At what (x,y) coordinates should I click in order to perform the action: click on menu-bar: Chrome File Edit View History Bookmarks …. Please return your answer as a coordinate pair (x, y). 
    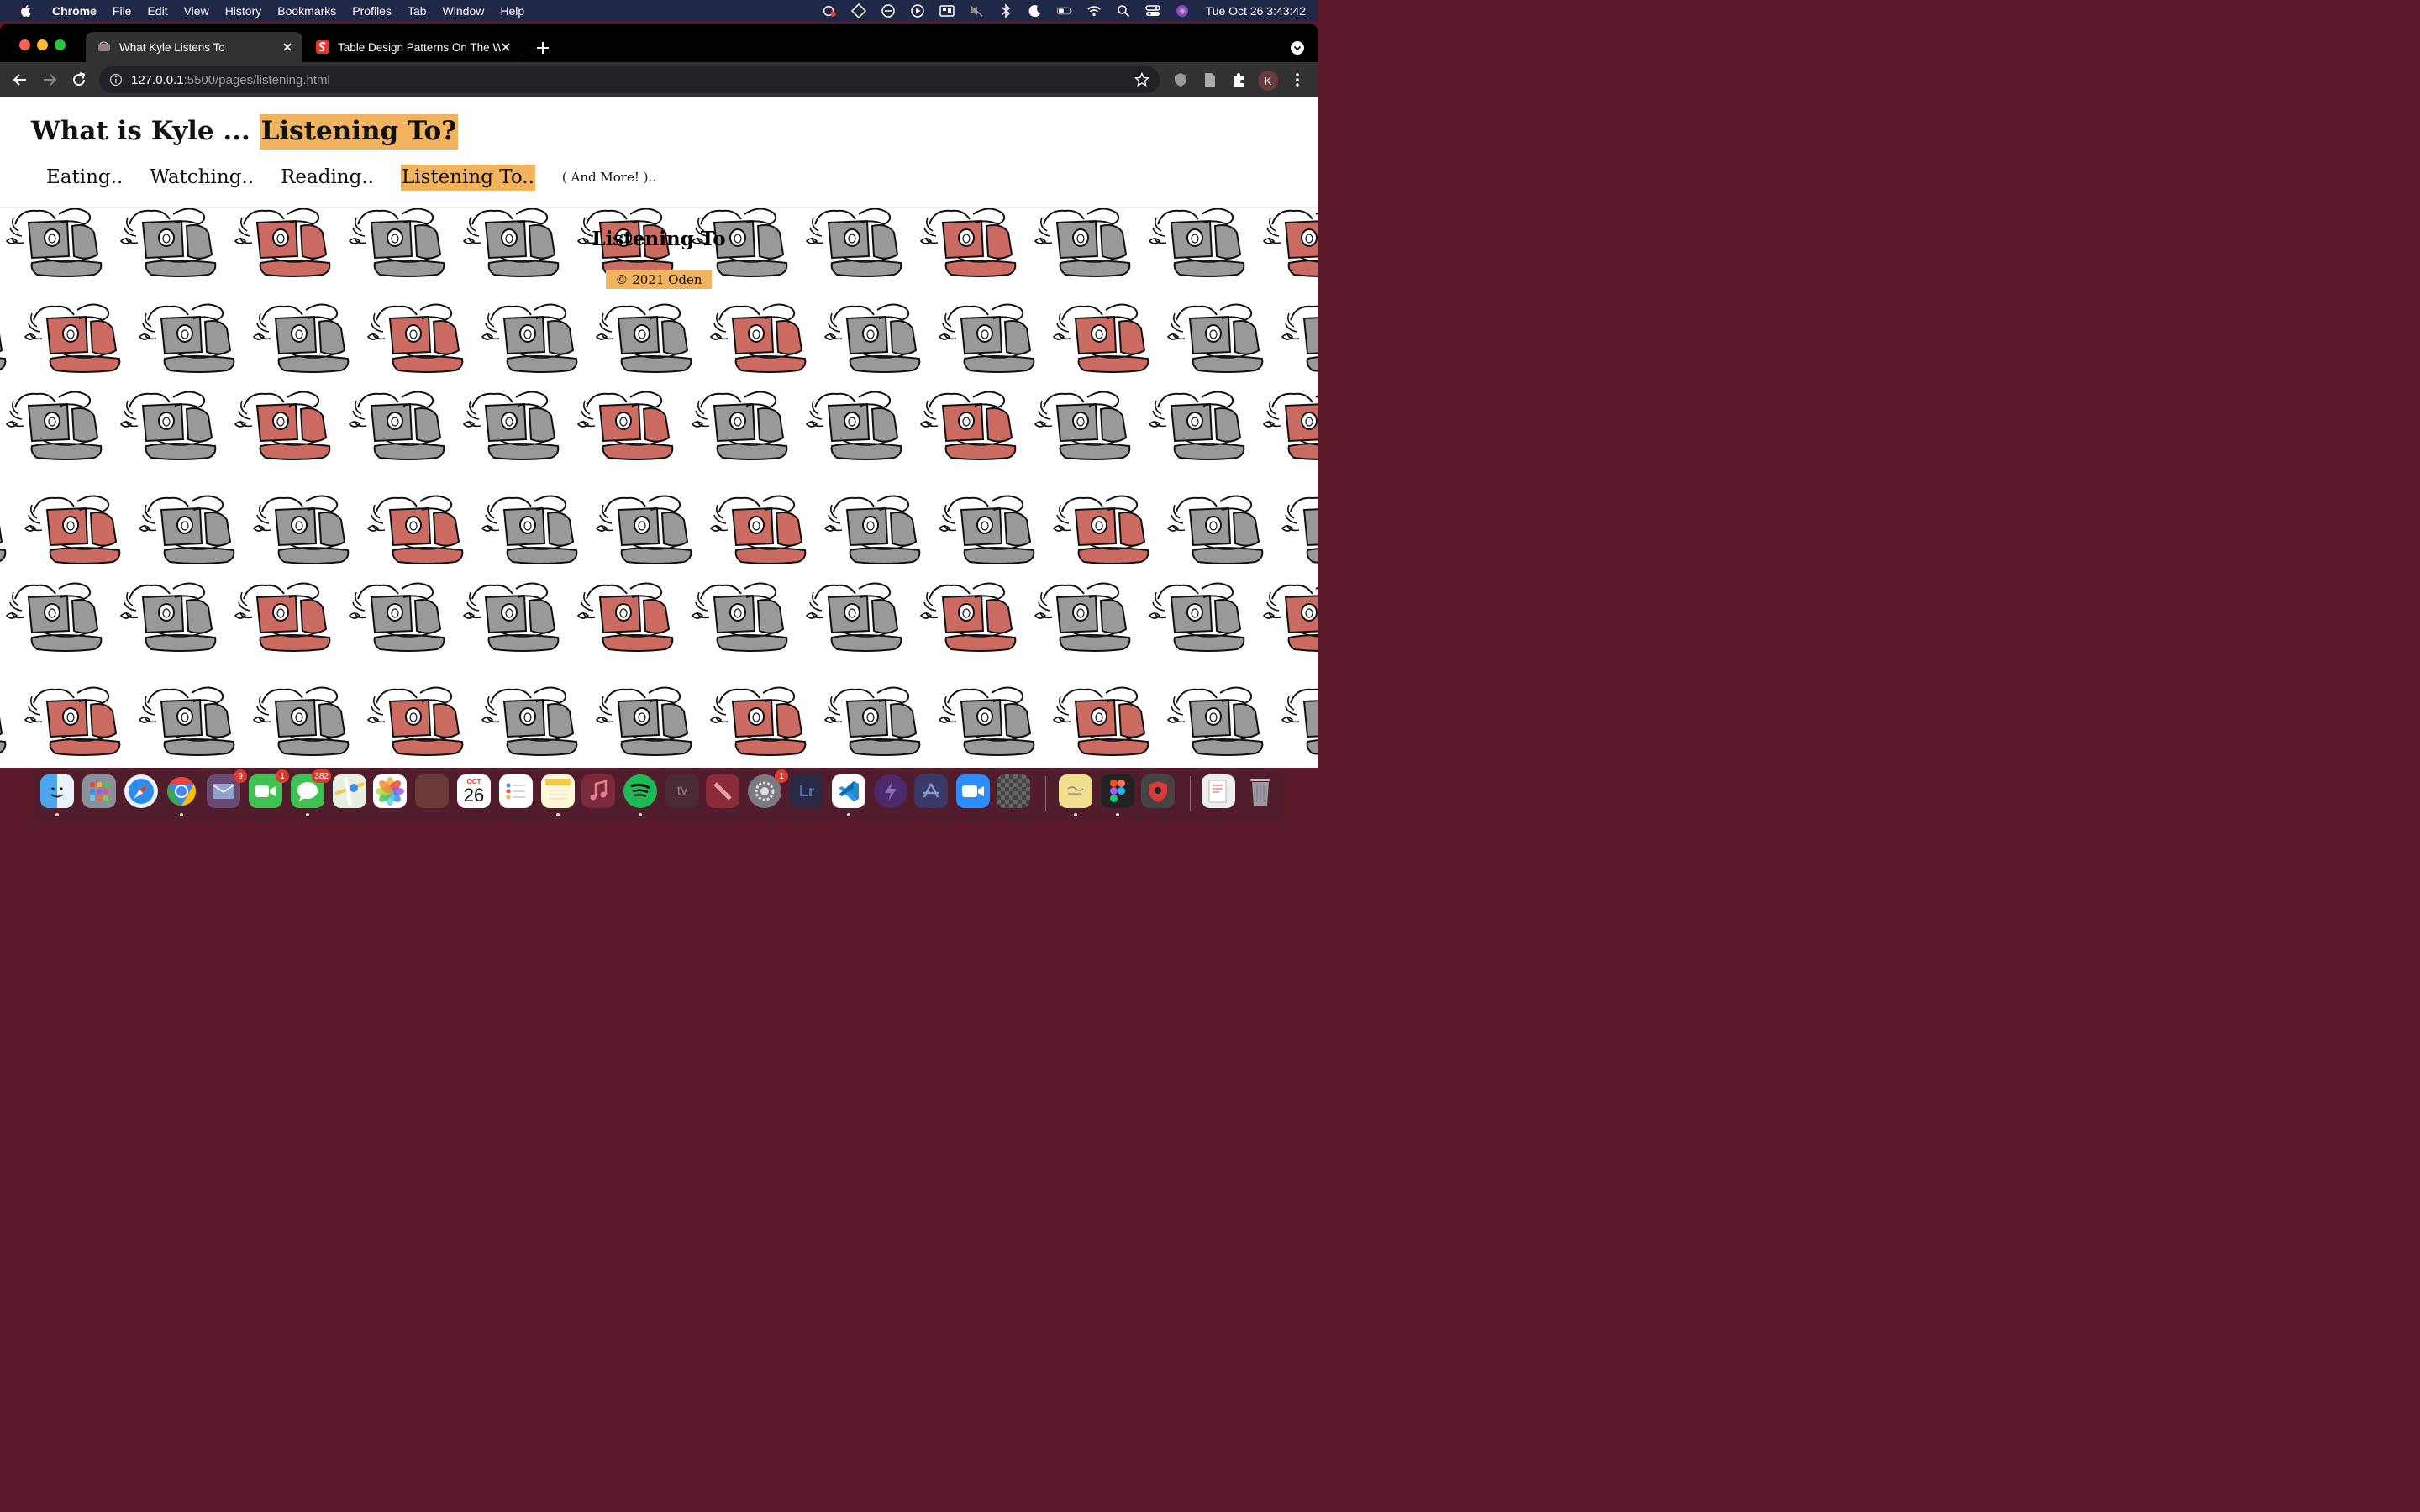
    Looking at the image, I should click on (659, 11).